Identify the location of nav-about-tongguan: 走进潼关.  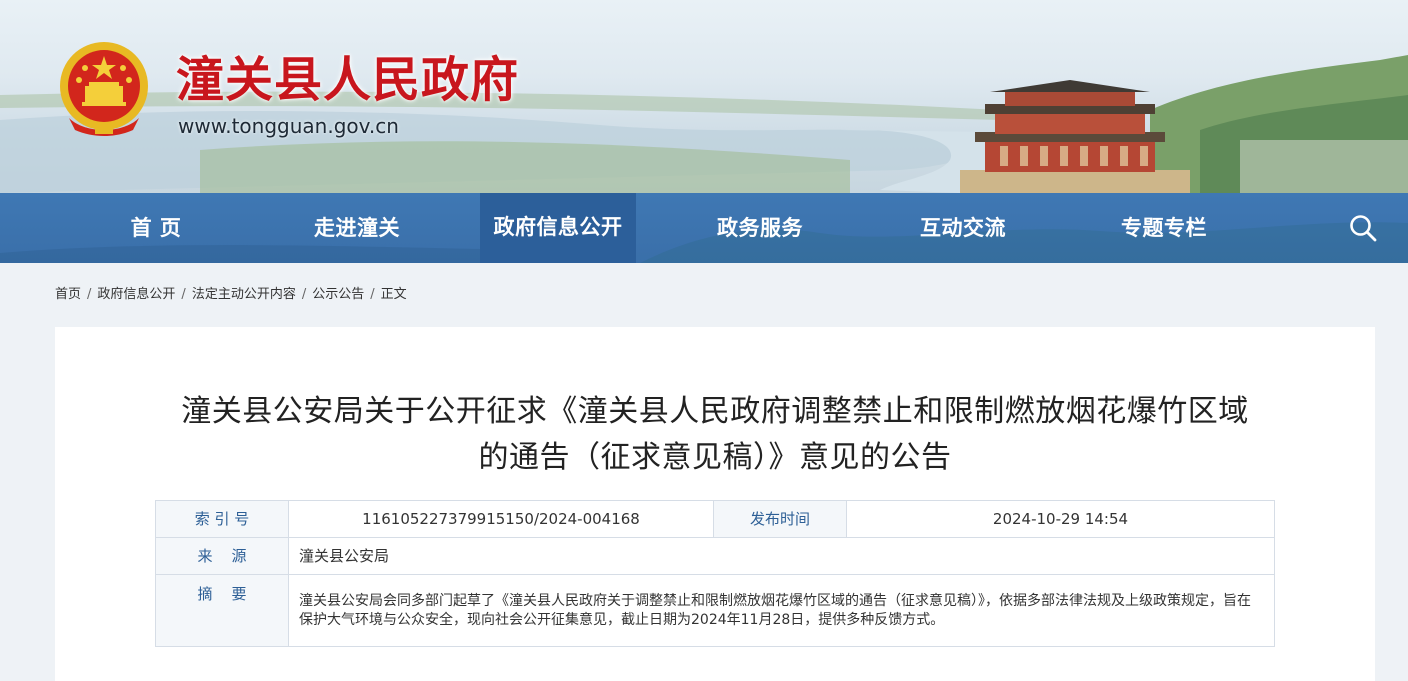
(357, 228).